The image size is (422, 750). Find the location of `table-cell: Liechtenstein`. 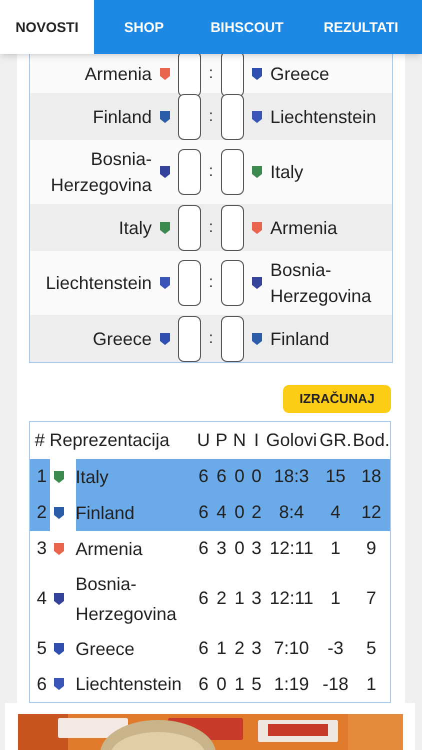

table-cell: Liechtenstein is located at coordinates (135, 684).